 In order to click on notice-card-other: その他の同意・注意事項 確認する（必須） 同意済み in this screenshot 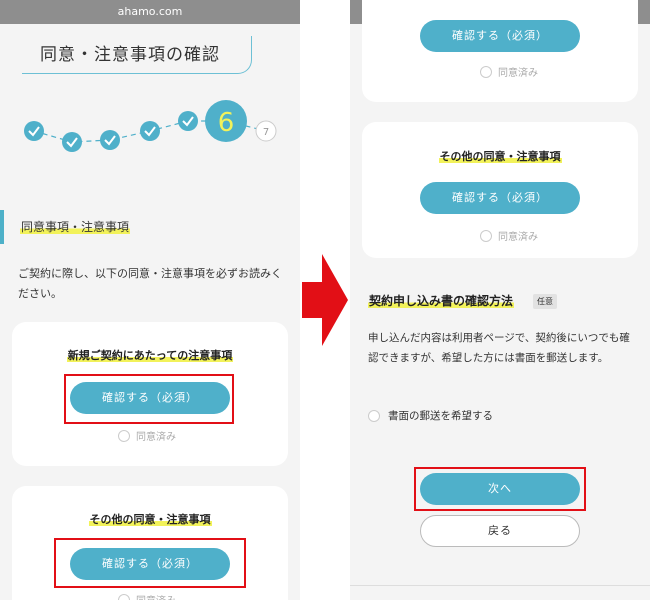, I will do `click(500, 190)`.